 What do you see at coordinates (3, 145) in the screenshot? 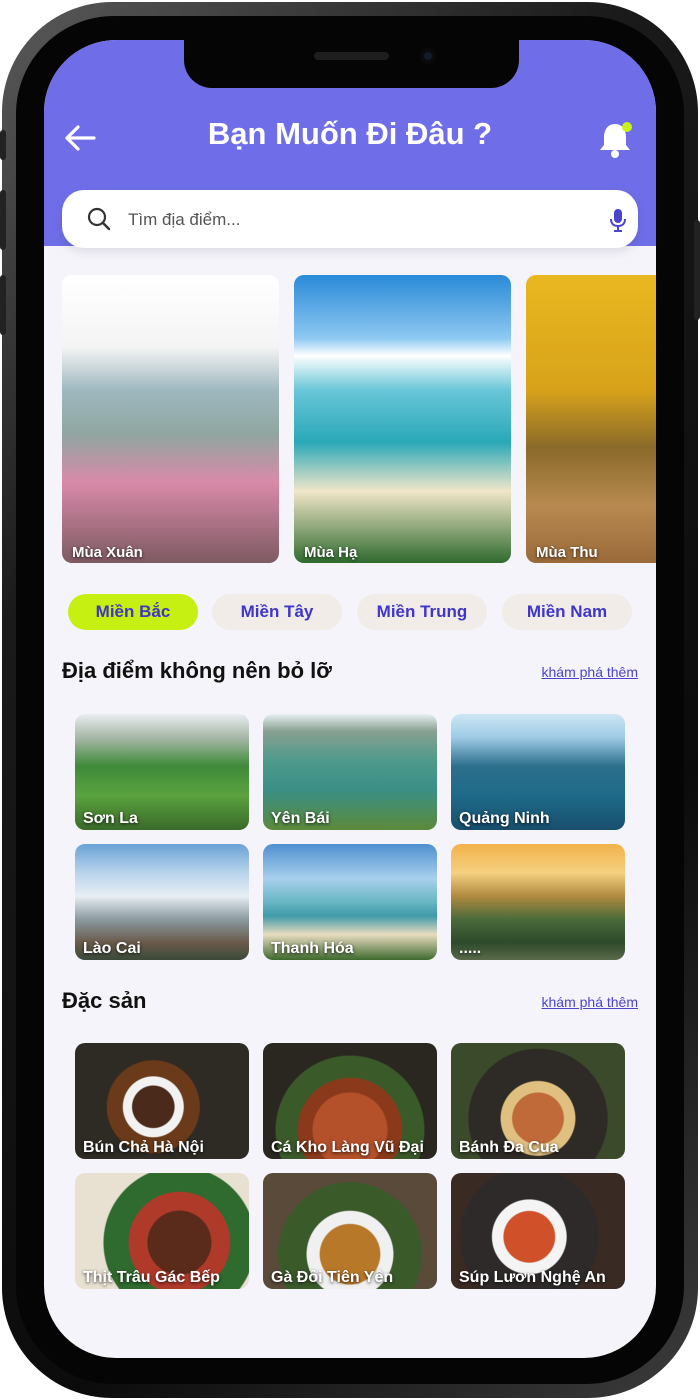
I see `phone-side-button` at bounding box center [3, 145].